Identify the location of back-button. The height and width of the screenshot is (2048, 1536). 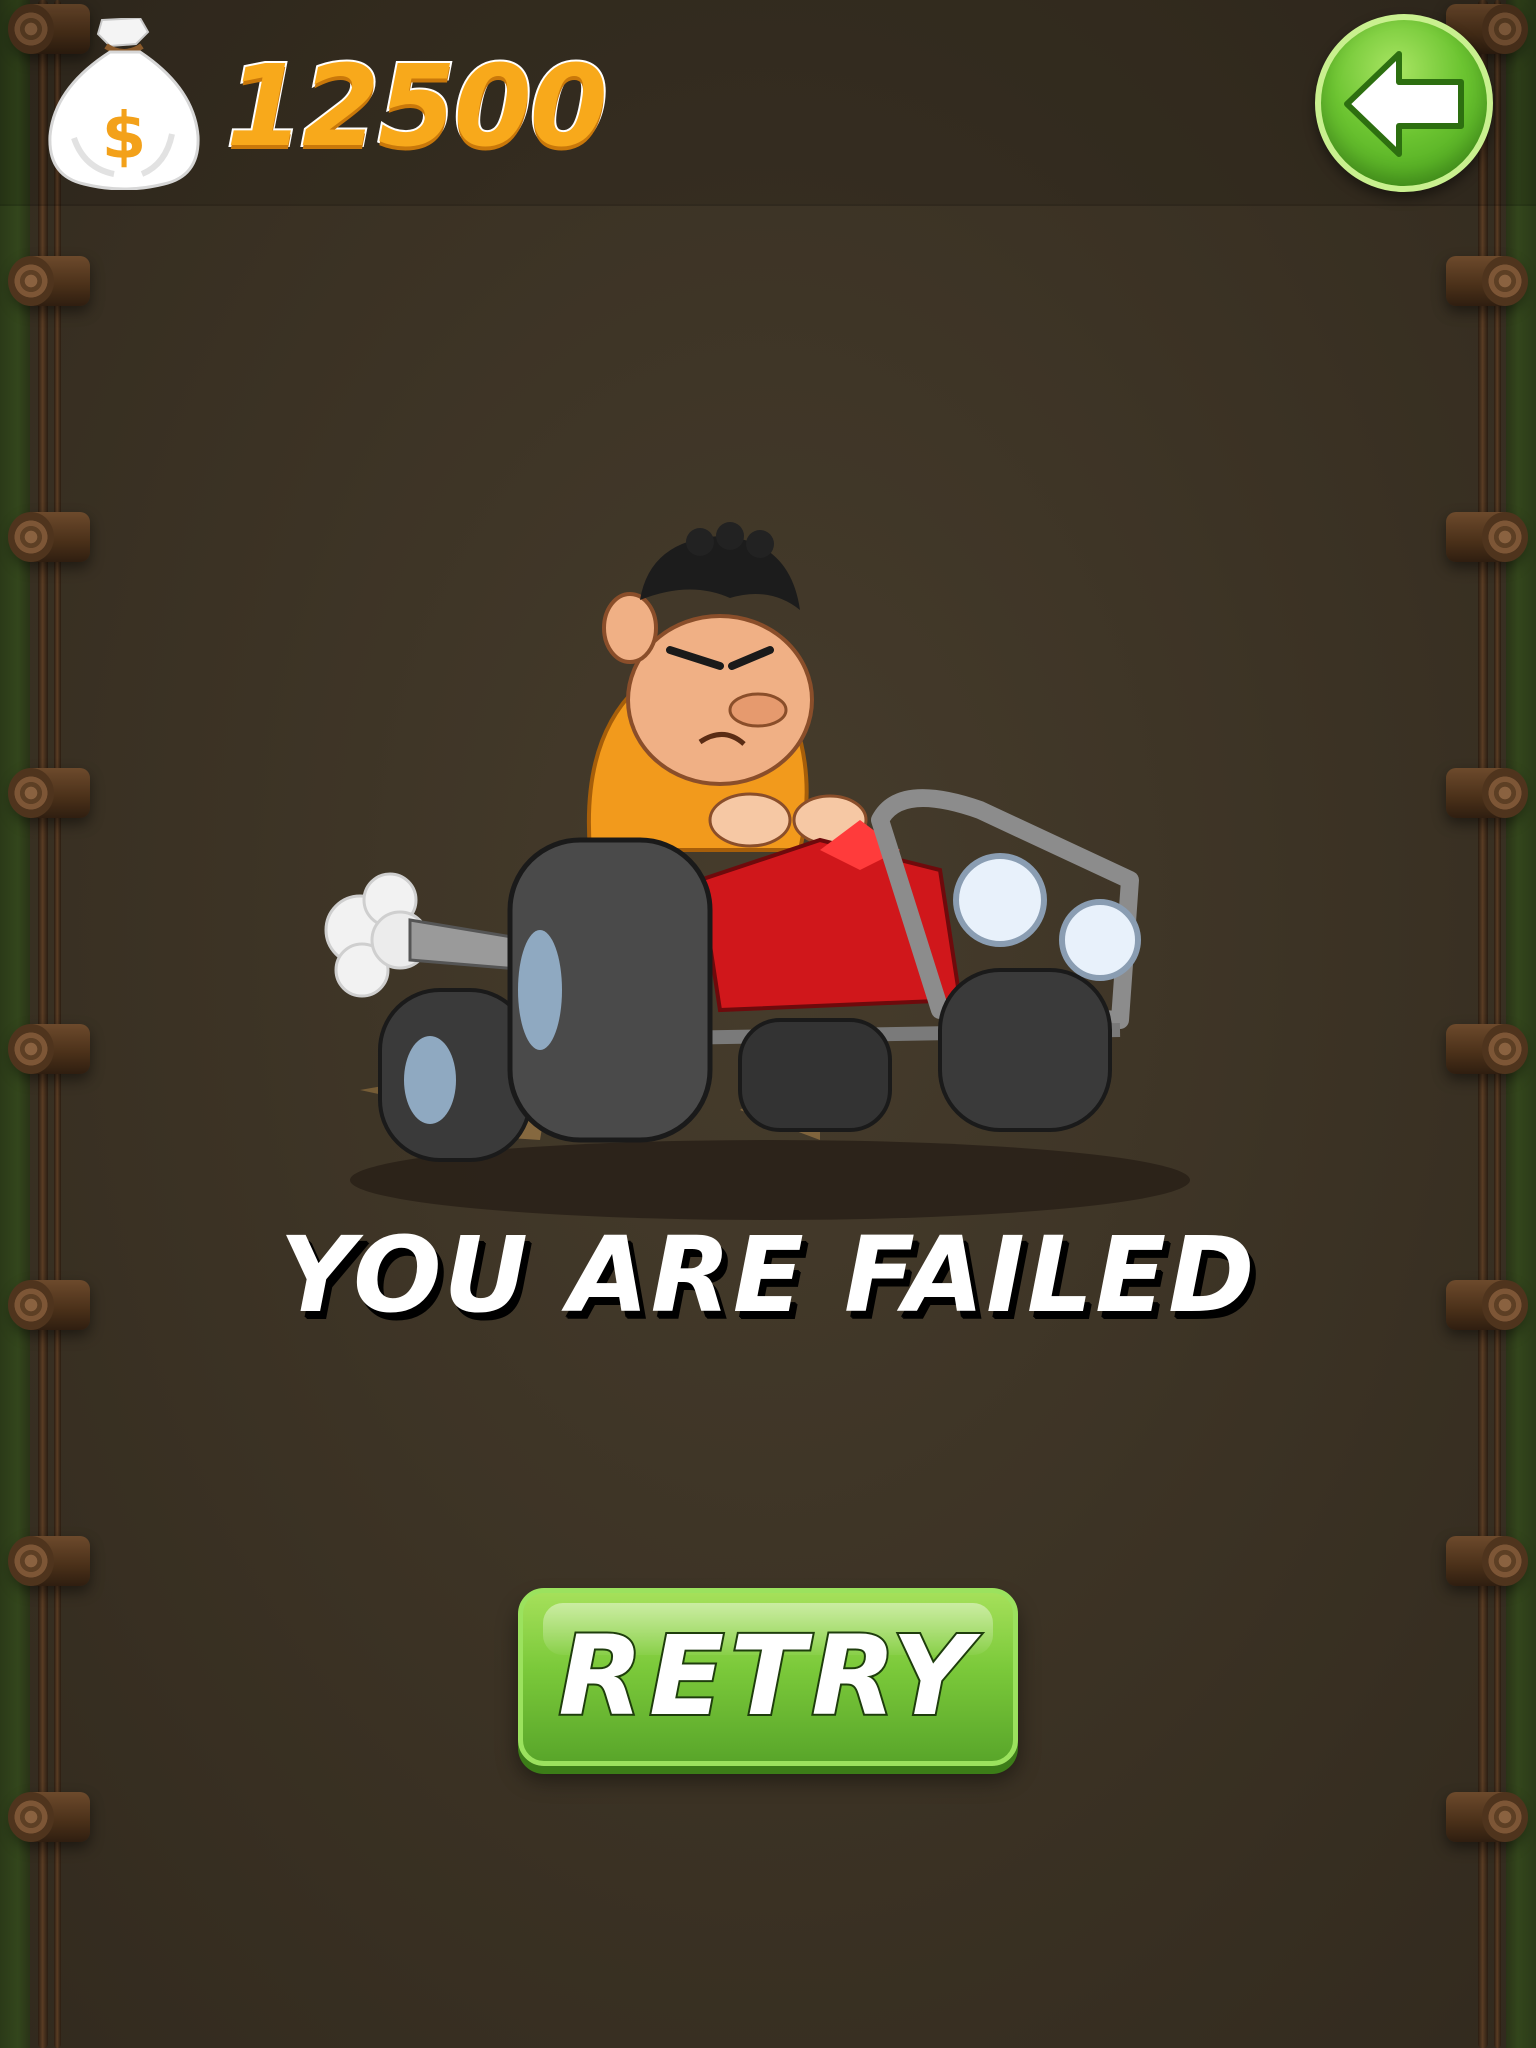
(1404, 103).